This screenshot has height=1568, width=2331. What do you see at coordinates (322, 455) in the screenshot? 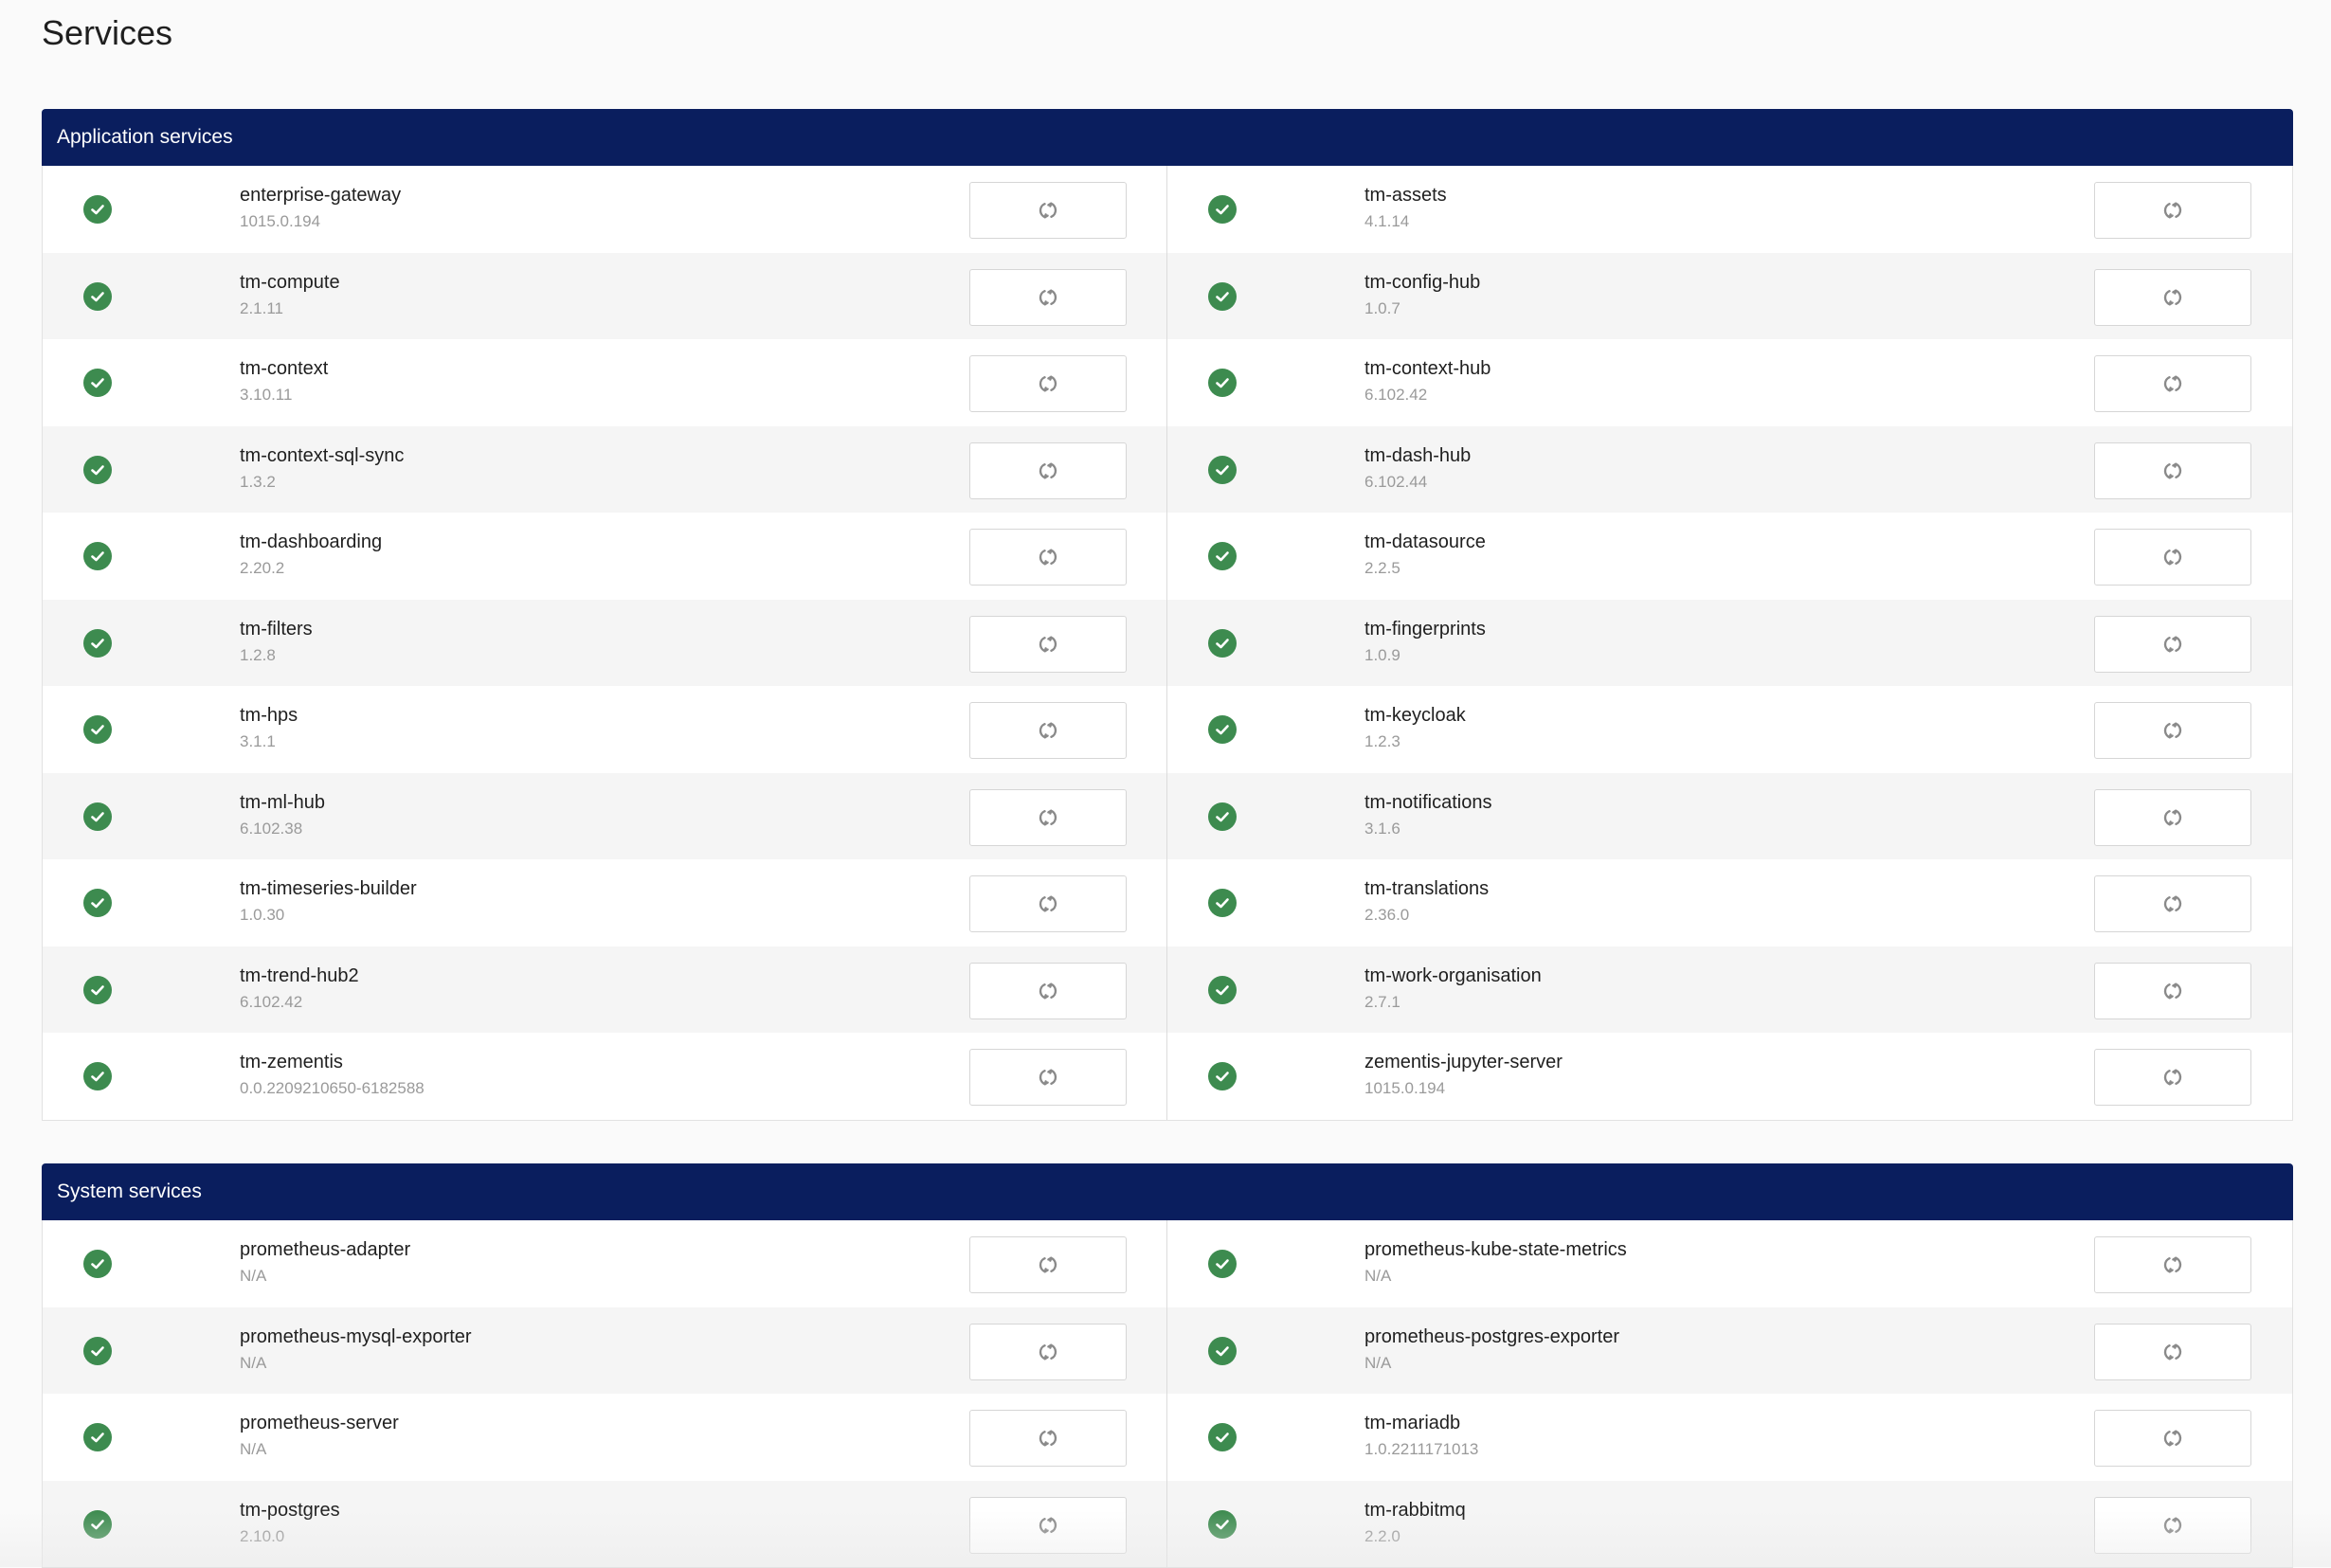
I see `service-name: tm-context-sql-sync` at bounding box center [322, 455].